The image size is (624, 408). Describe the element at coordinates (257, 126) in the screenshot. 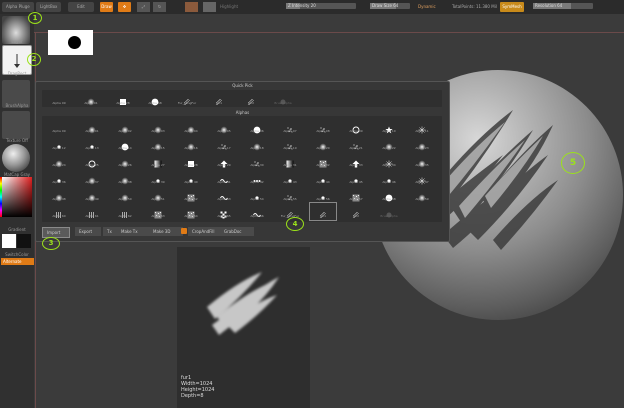

I see `alpha-item-tile: Alpha 06` at that location.